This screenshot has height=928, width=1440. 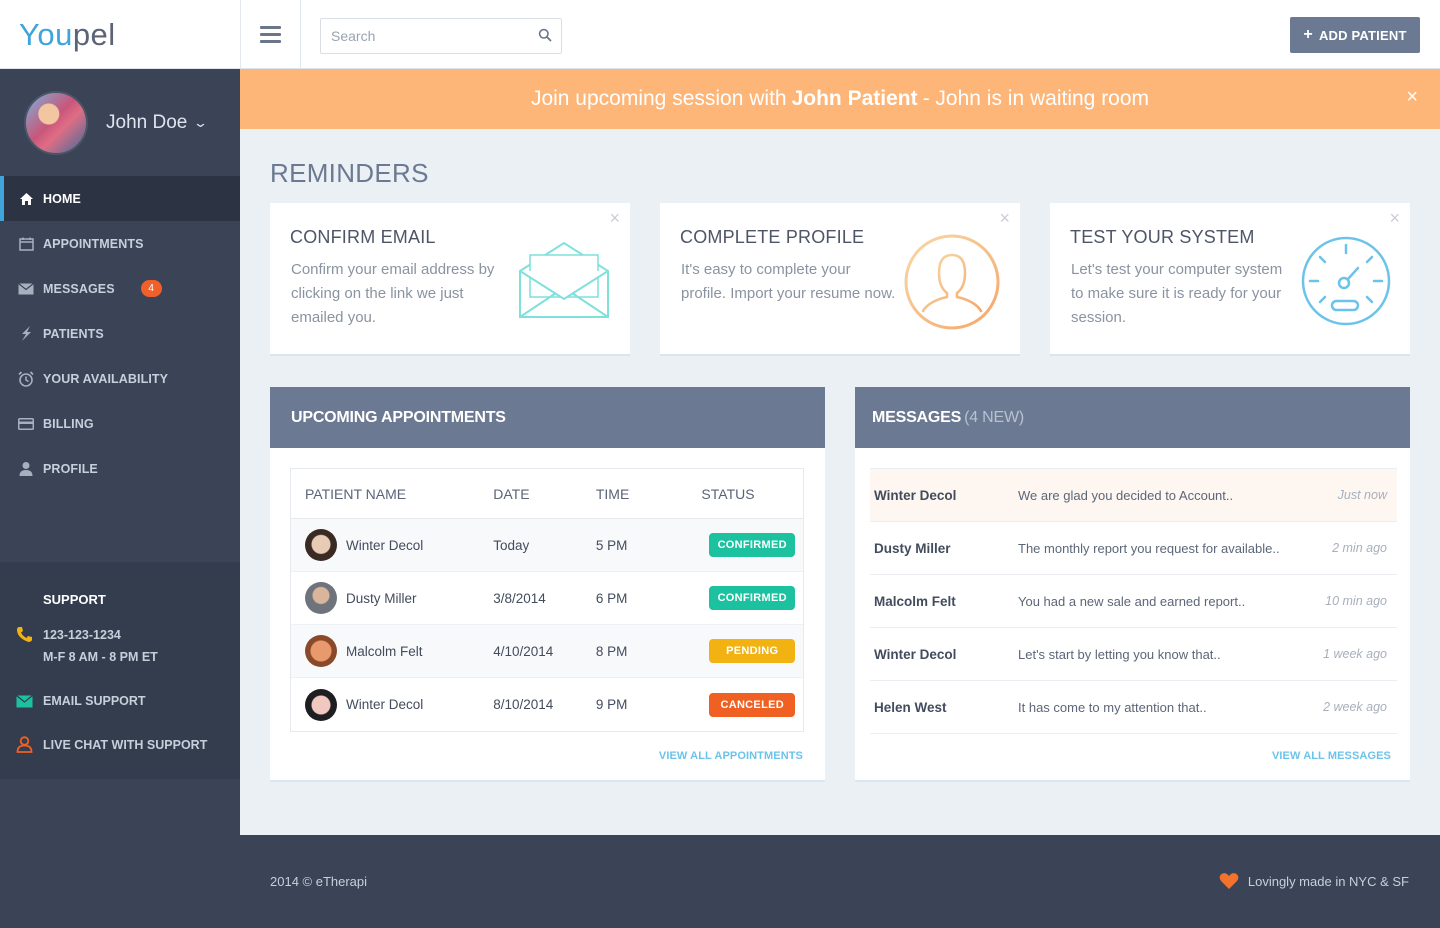 What do you see at coordinates (915, 654) in the screenshot?
I see `message-sender: Winter Decol` at bounding box center [915, 654].